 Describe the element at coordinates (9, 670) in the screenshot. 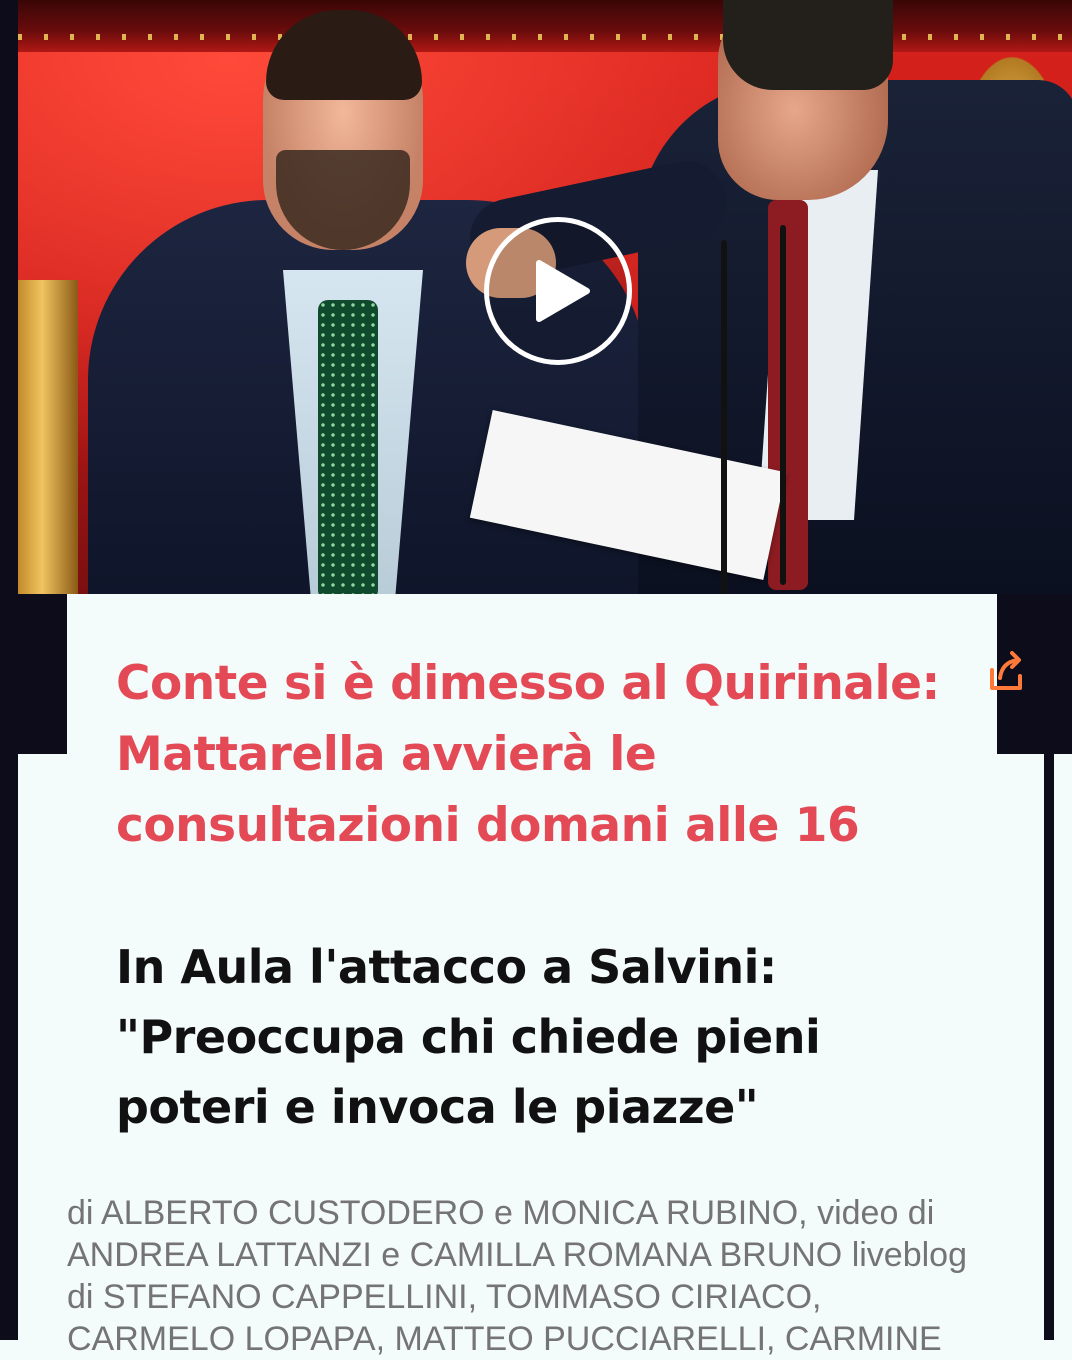

I see `left-border` at that location.